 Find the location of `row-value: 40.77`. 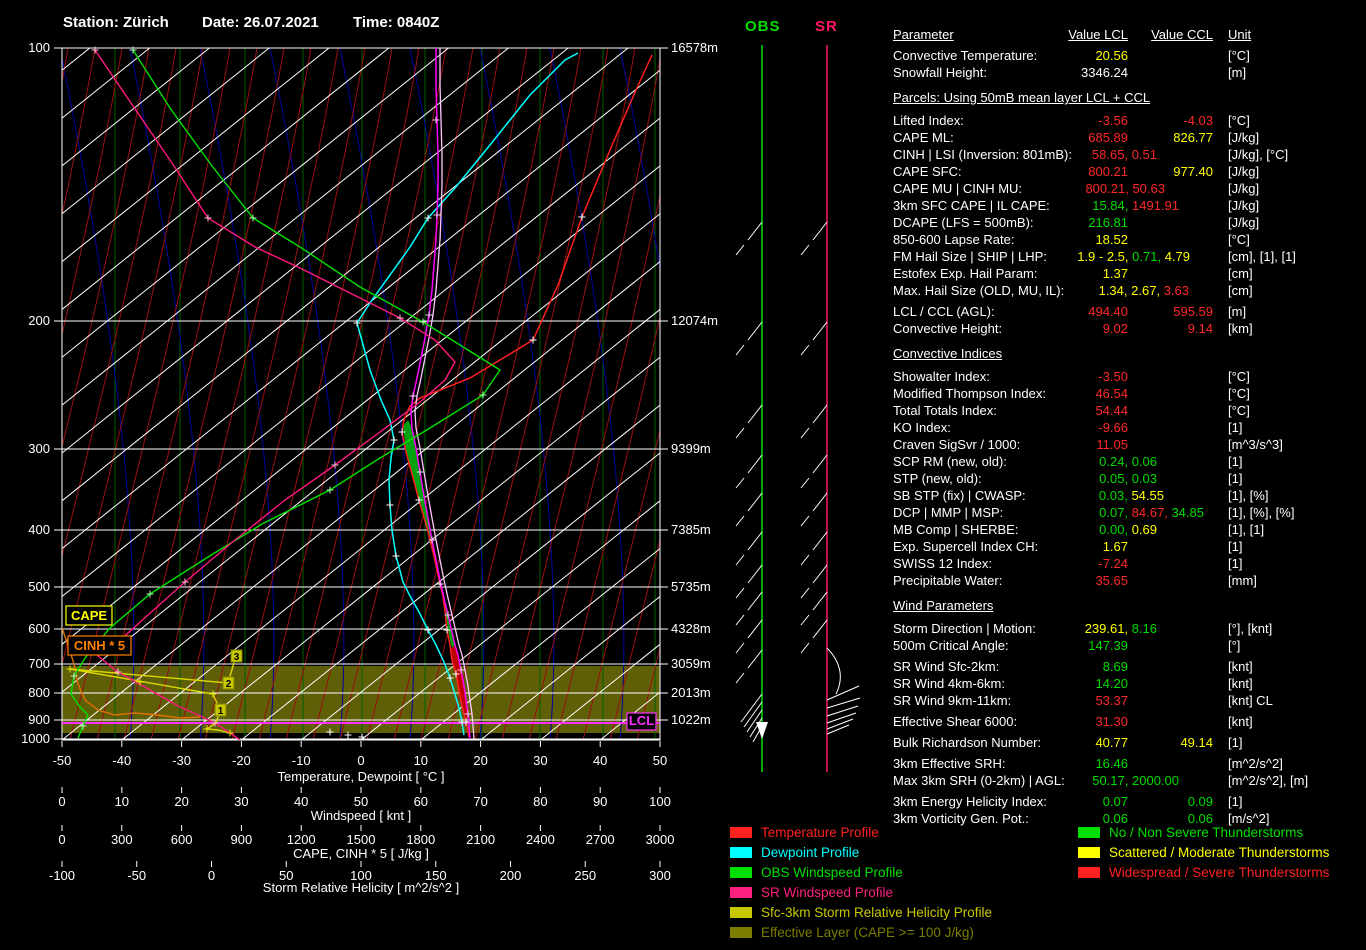

row-value: 40.77 is located at coordinates (1111, 742).